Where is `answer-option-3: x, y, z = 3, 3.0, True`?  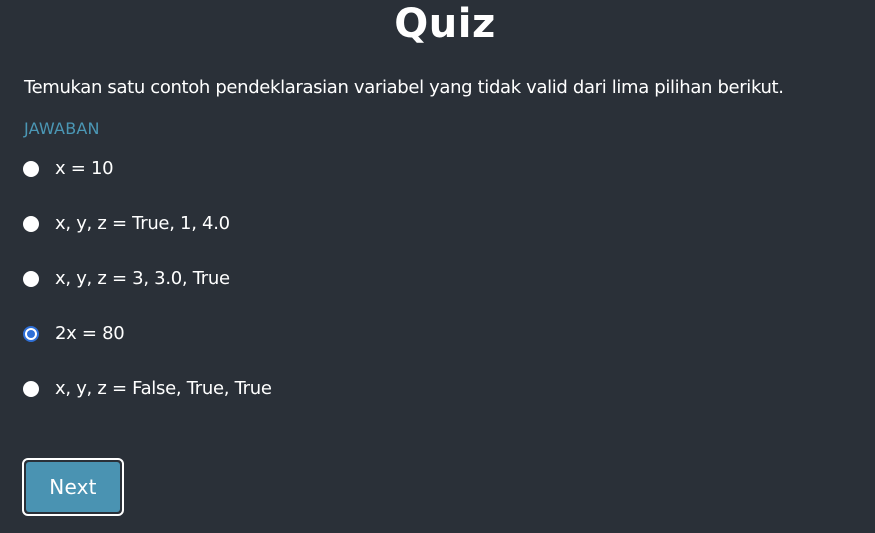 answer-option-3: x, y, z = 3, 3.0, True is located at coordinates (147, 279).